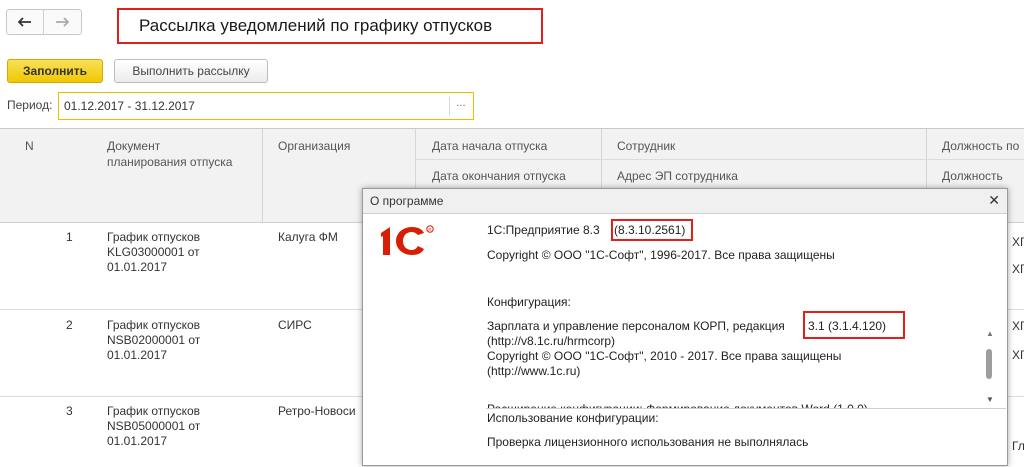  I want to click on scroll-thumb, so click(989, 364).